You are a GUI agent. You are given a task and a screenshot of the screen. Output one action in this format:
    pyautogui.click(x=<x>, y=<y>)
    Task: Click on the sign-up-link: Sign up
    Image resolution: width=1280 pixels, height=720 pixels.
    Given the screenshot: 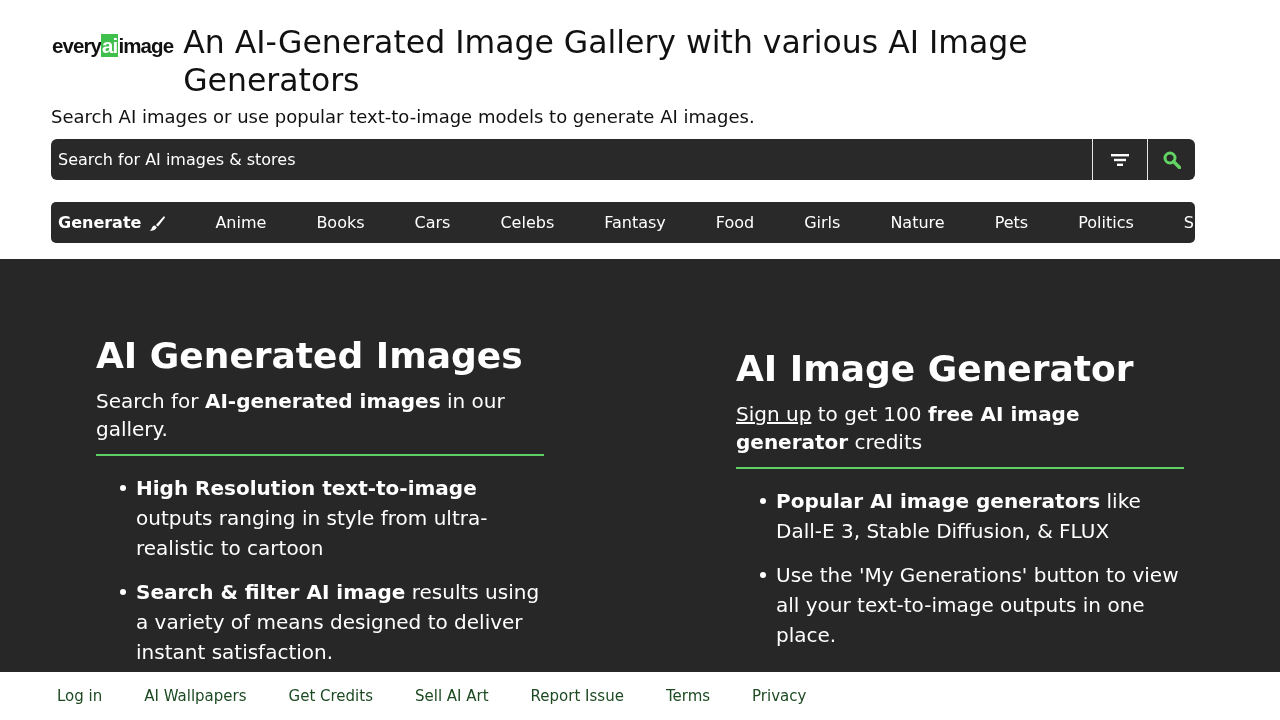 What is the action you would take?
    pyautogui.click(x=774, y=414)
    